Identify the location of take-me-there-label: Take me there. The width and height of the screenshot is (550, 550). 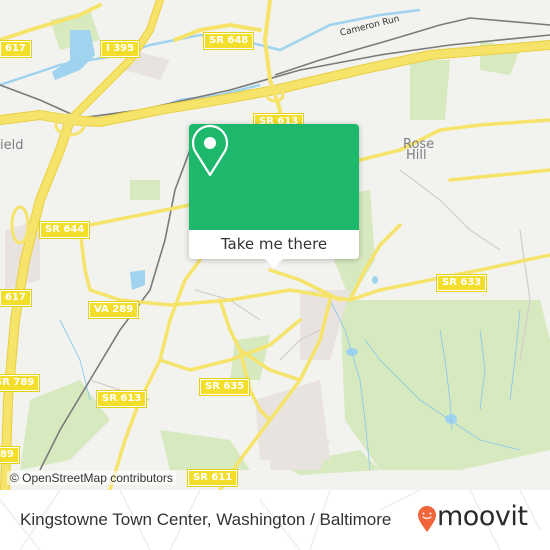
(274, 244).